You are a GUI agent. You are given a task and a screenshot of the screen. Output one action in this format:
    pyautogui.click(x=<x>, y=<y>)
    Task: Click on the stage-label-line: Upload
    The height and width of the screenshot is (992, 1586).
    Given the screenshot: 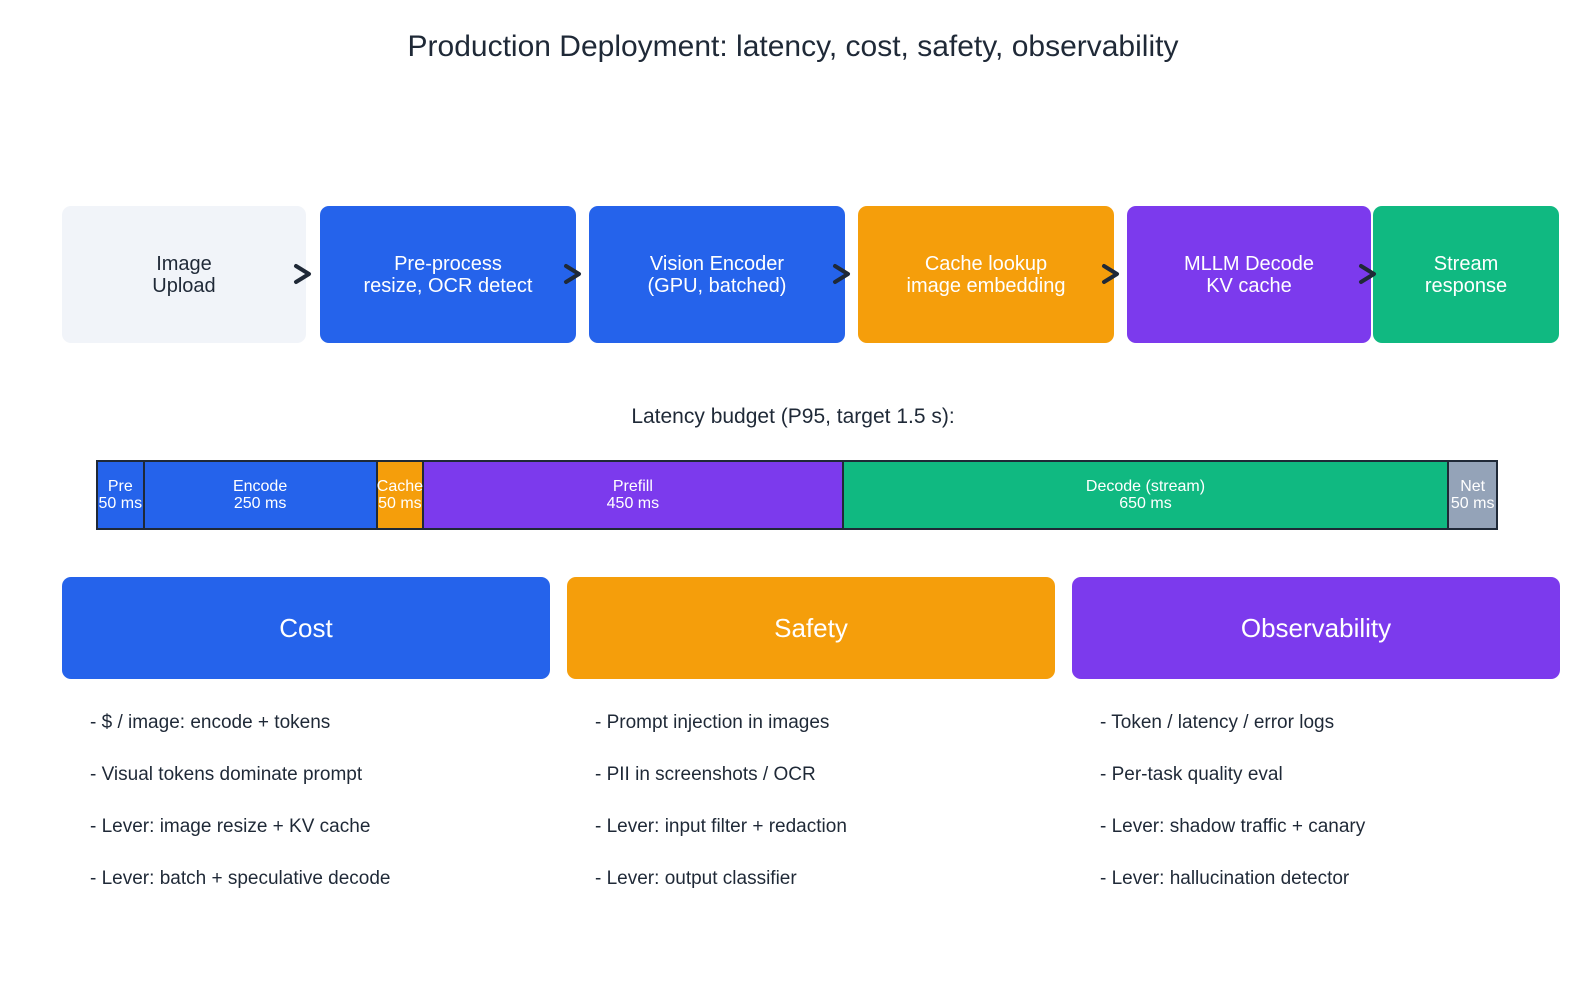 What is the action you would take?
    pyautogui.click(x=184, y=285)
    